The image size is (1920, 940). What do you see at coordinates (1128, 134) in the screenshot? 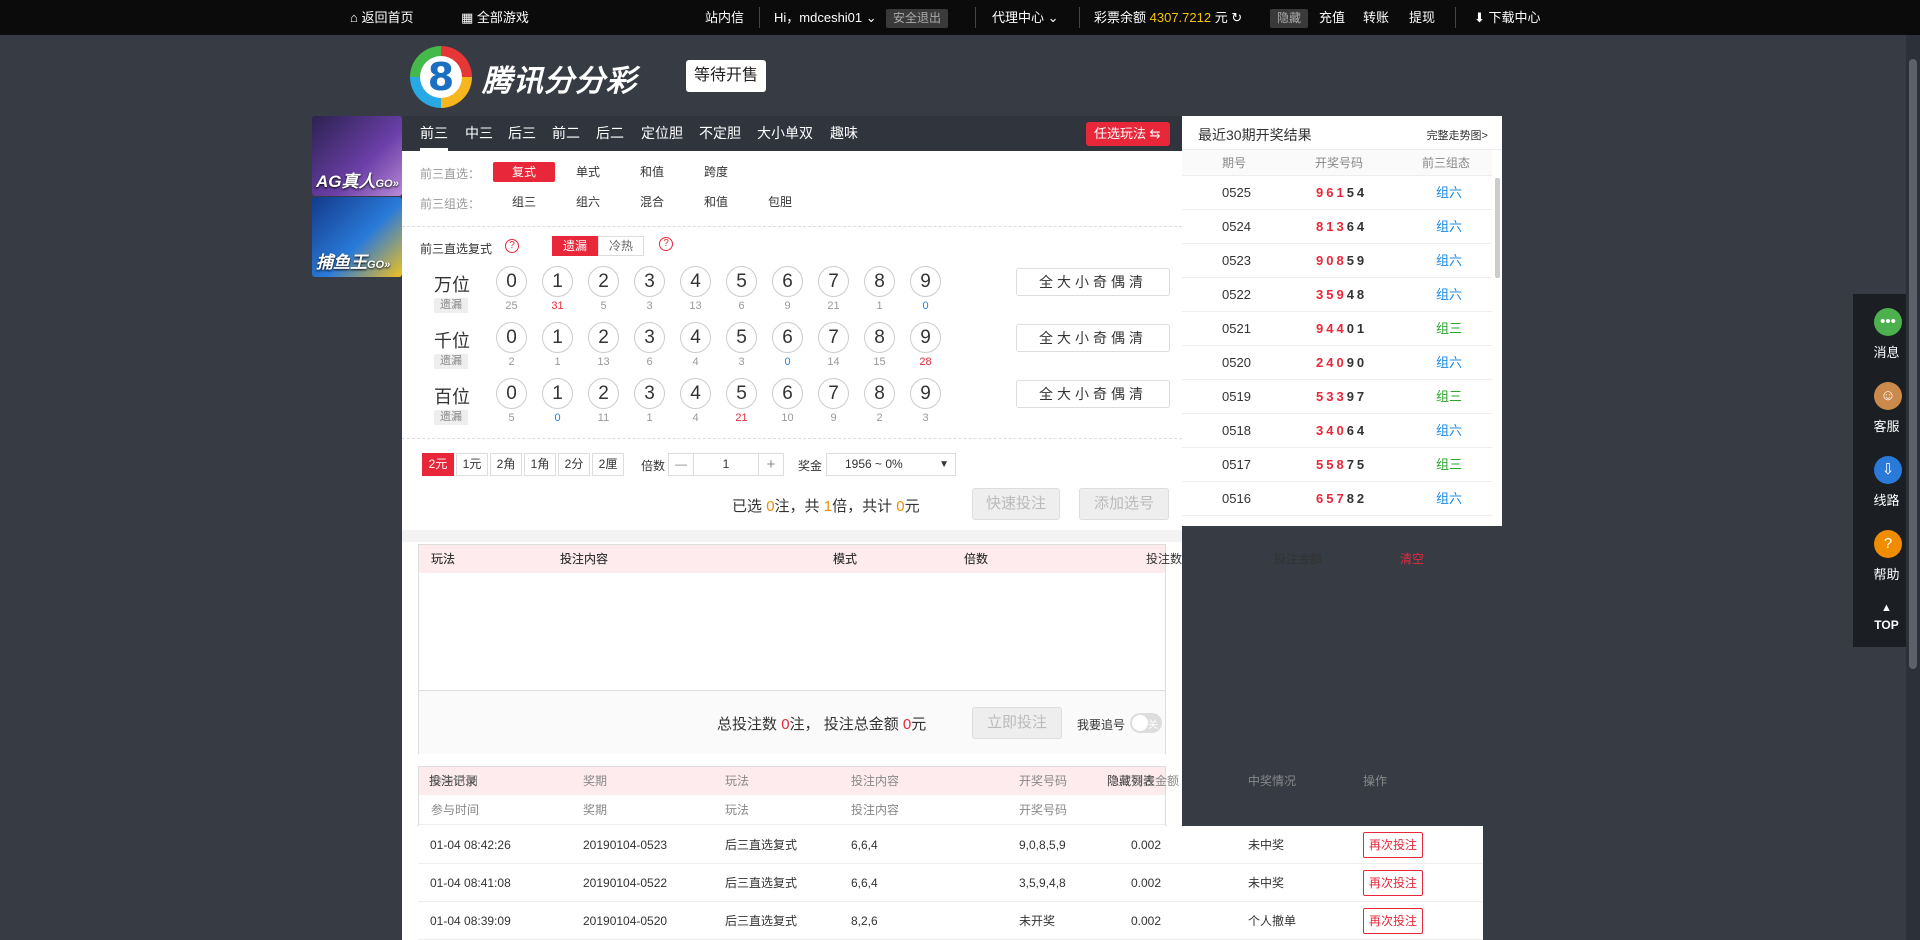
I see `optional-play-button: 任选玩法 ⇆` at bounding box center [1128, 134].